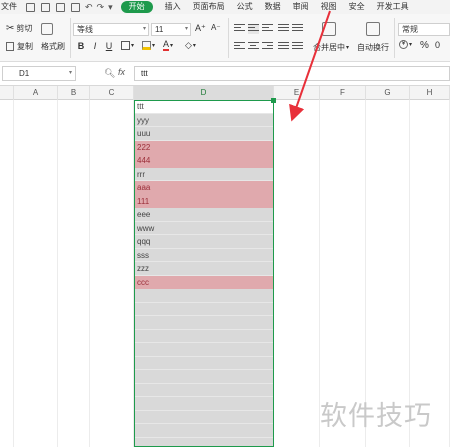 This screenshot has width=450, height=447. I want to click on menu-formulas: 公式, so click(245, 7).